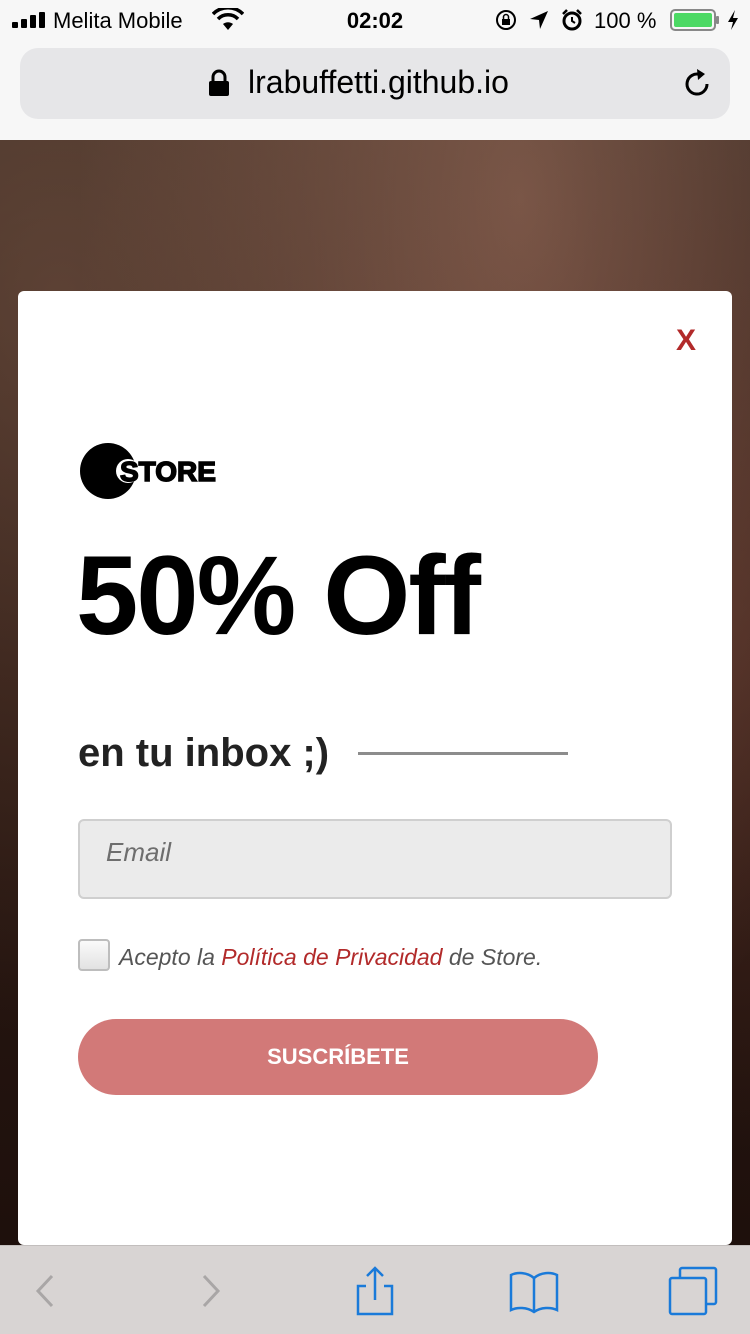  I want to click on browser-toolbar, so click(375, 1289).